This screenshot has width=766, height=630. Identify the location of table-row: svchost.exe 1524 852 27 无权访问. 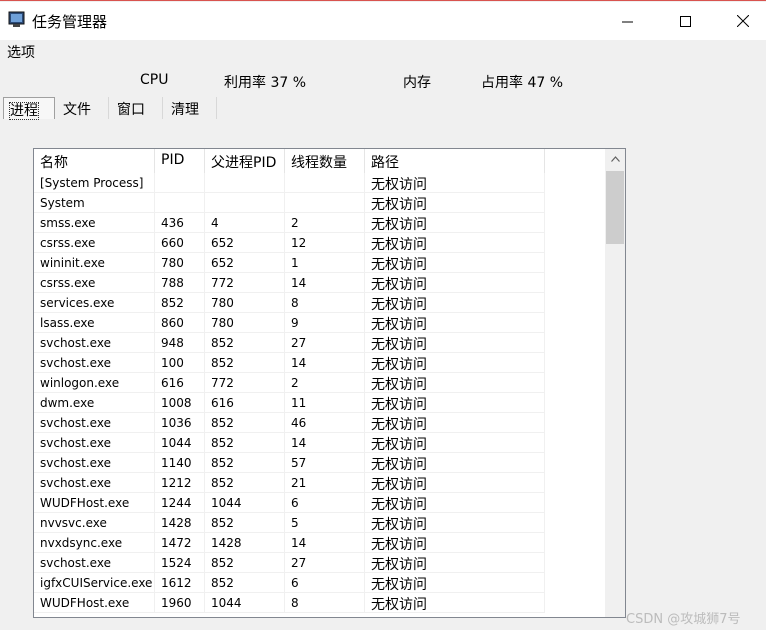
(319, 563).